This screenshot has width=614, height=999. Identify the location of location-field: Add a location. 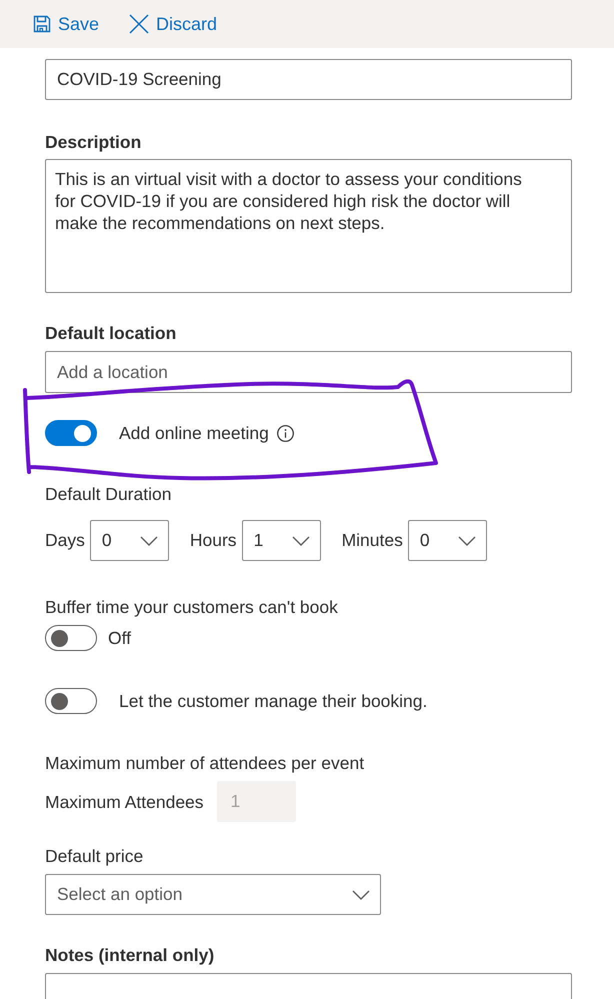
(308, 372).